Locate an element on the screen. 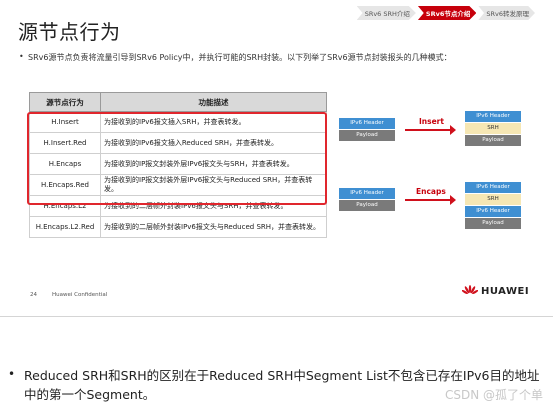 The width and height of the screenshot is (553, 412). encaps-after-srh: SRH is located at coordinates (493, 199).